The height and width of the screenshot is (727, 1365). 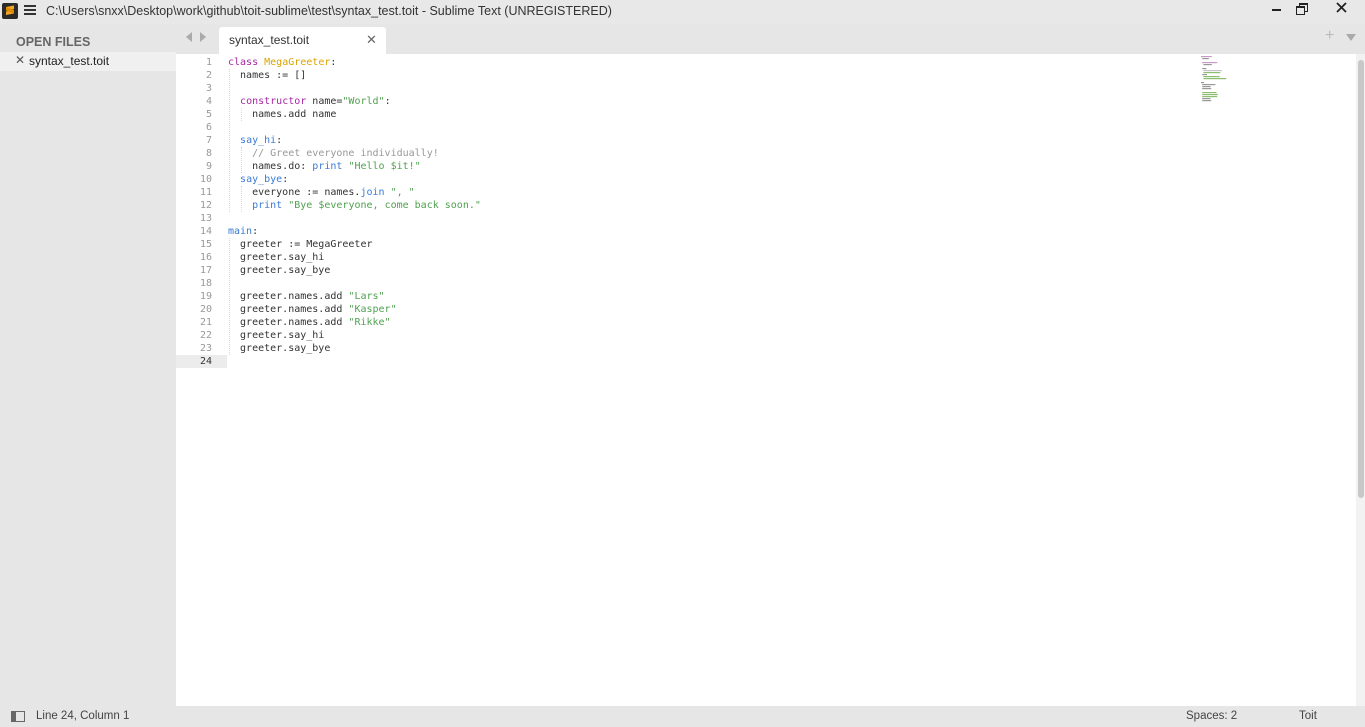 I want to click on tab-label: syntax_test.toit, so click(x=269, y=40).